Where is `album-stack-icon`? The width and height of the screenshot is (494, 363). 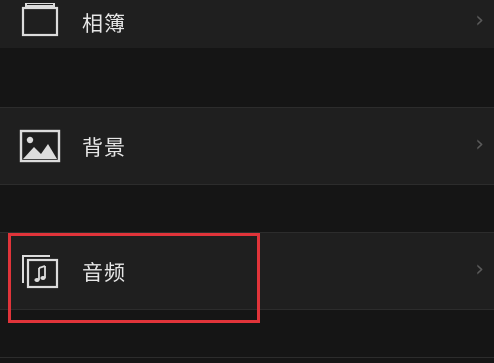 album-stack-icon is located at coordinates (40, 20).